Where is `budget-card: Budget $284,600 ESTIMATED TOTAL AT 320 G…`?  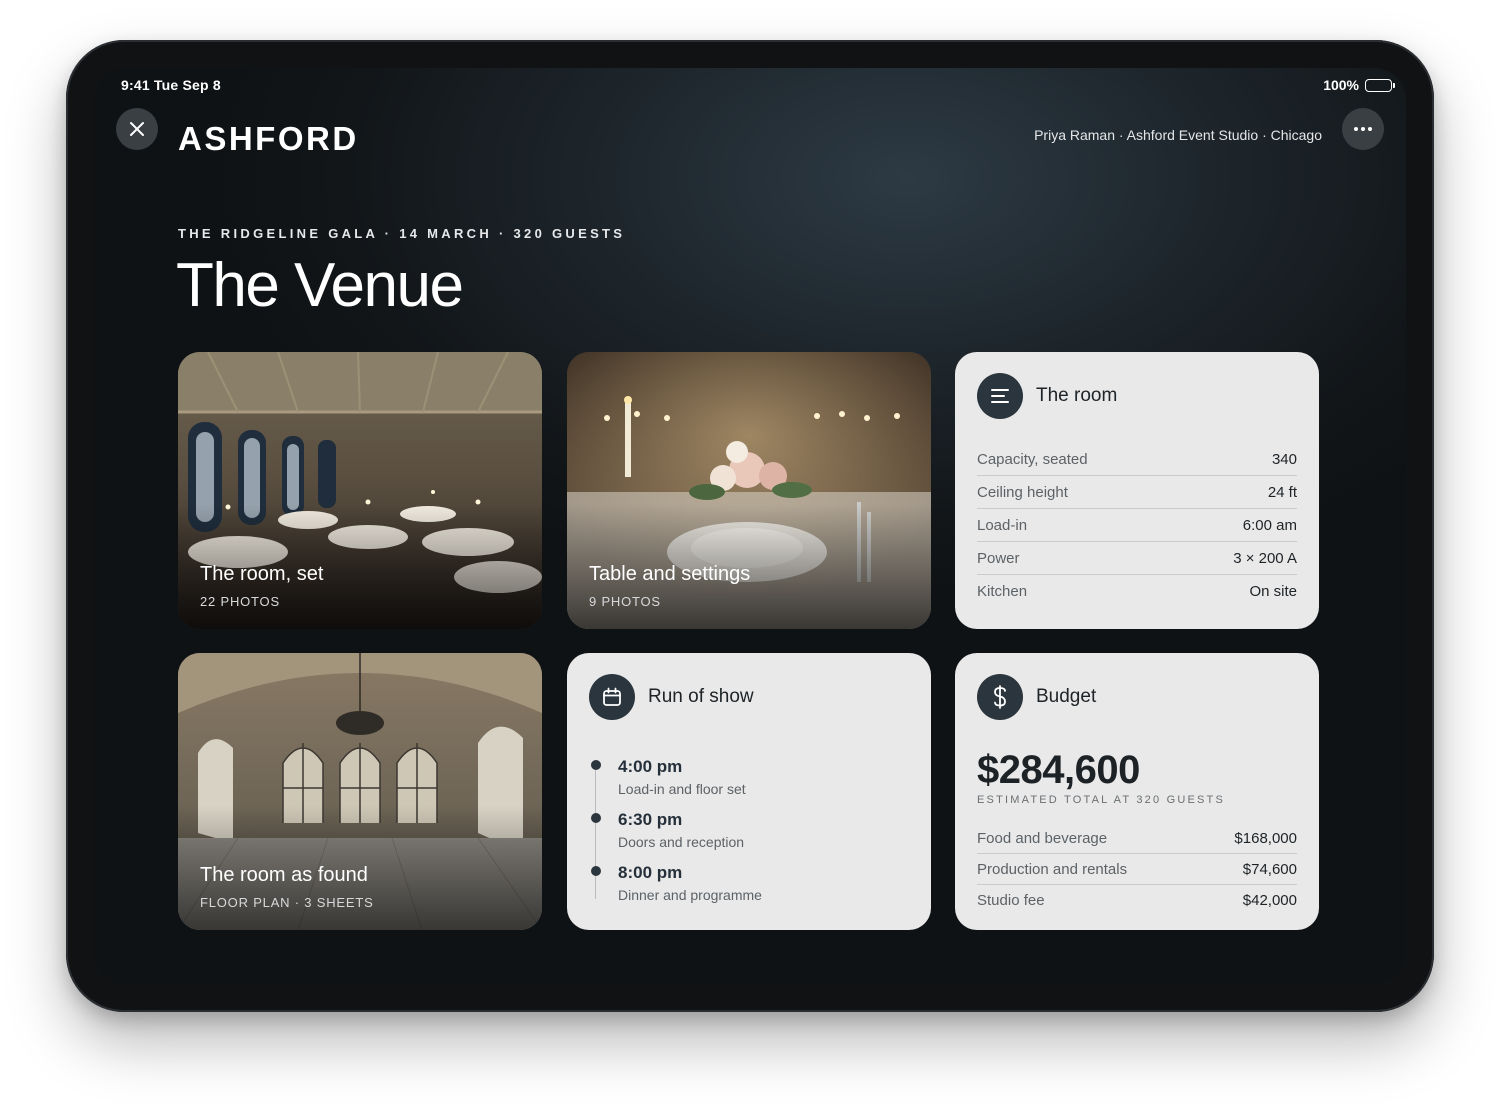 budget-card: Budget $284,600 ESTIMATED TOTAL AT 320 G… is located at coordinates (1137, 791).